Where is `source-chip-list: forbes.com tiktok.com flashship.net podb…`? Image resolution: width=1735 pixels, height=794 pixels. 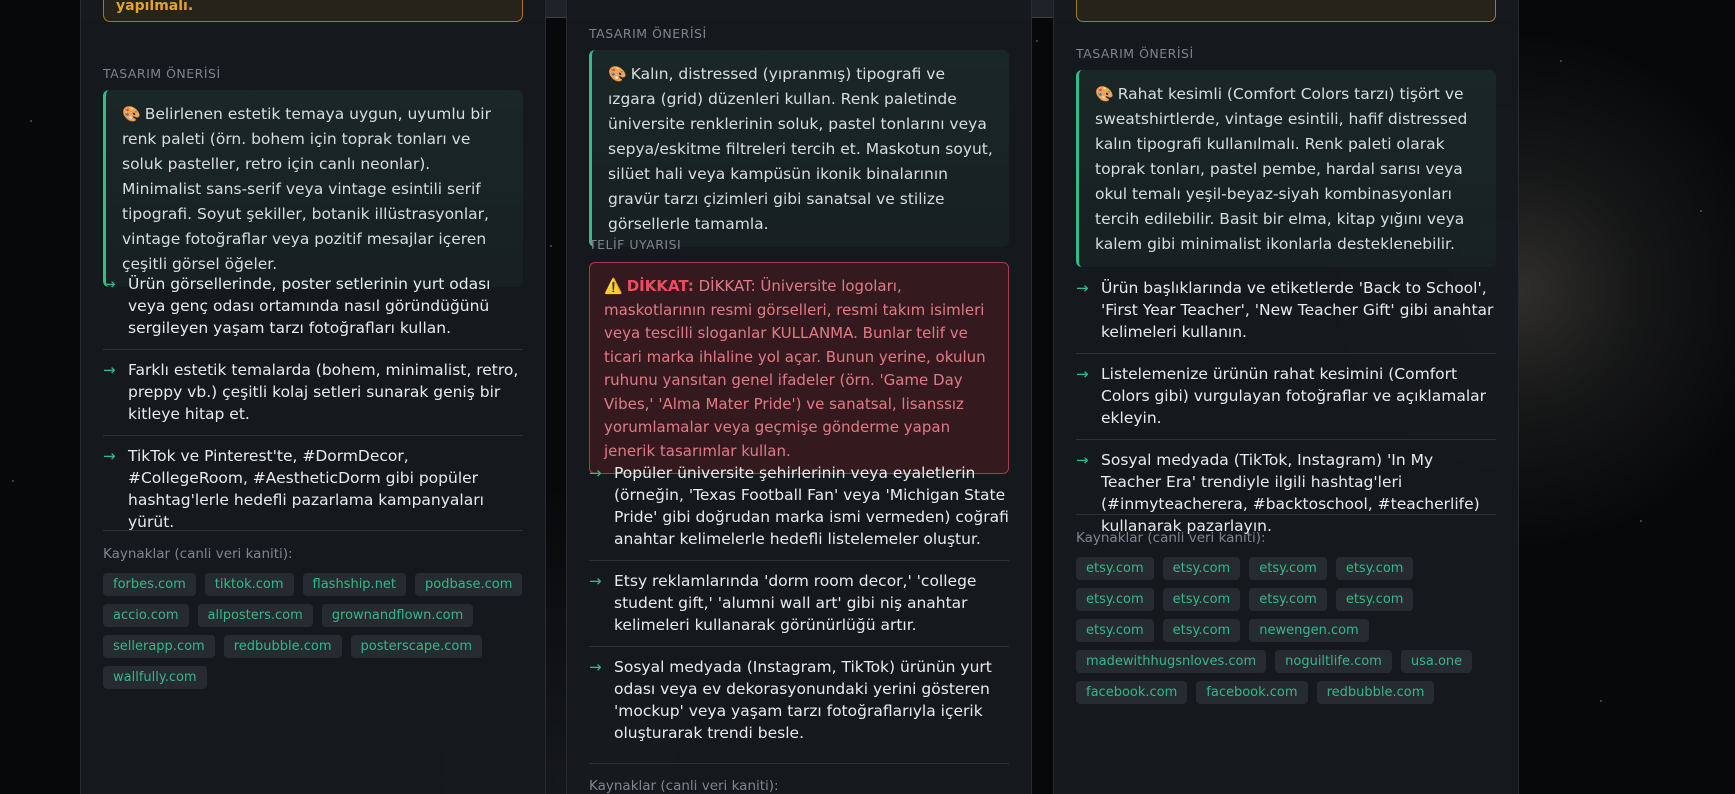
source-chip-list: forbes.com tiktok.com flashship.net podb… is located at coordinates (313, 631).